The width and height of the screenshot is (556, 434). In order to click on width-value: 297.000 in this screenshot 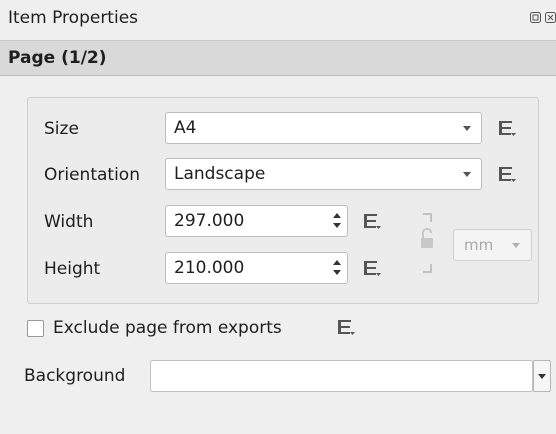, I will do `click(209, 221)`.